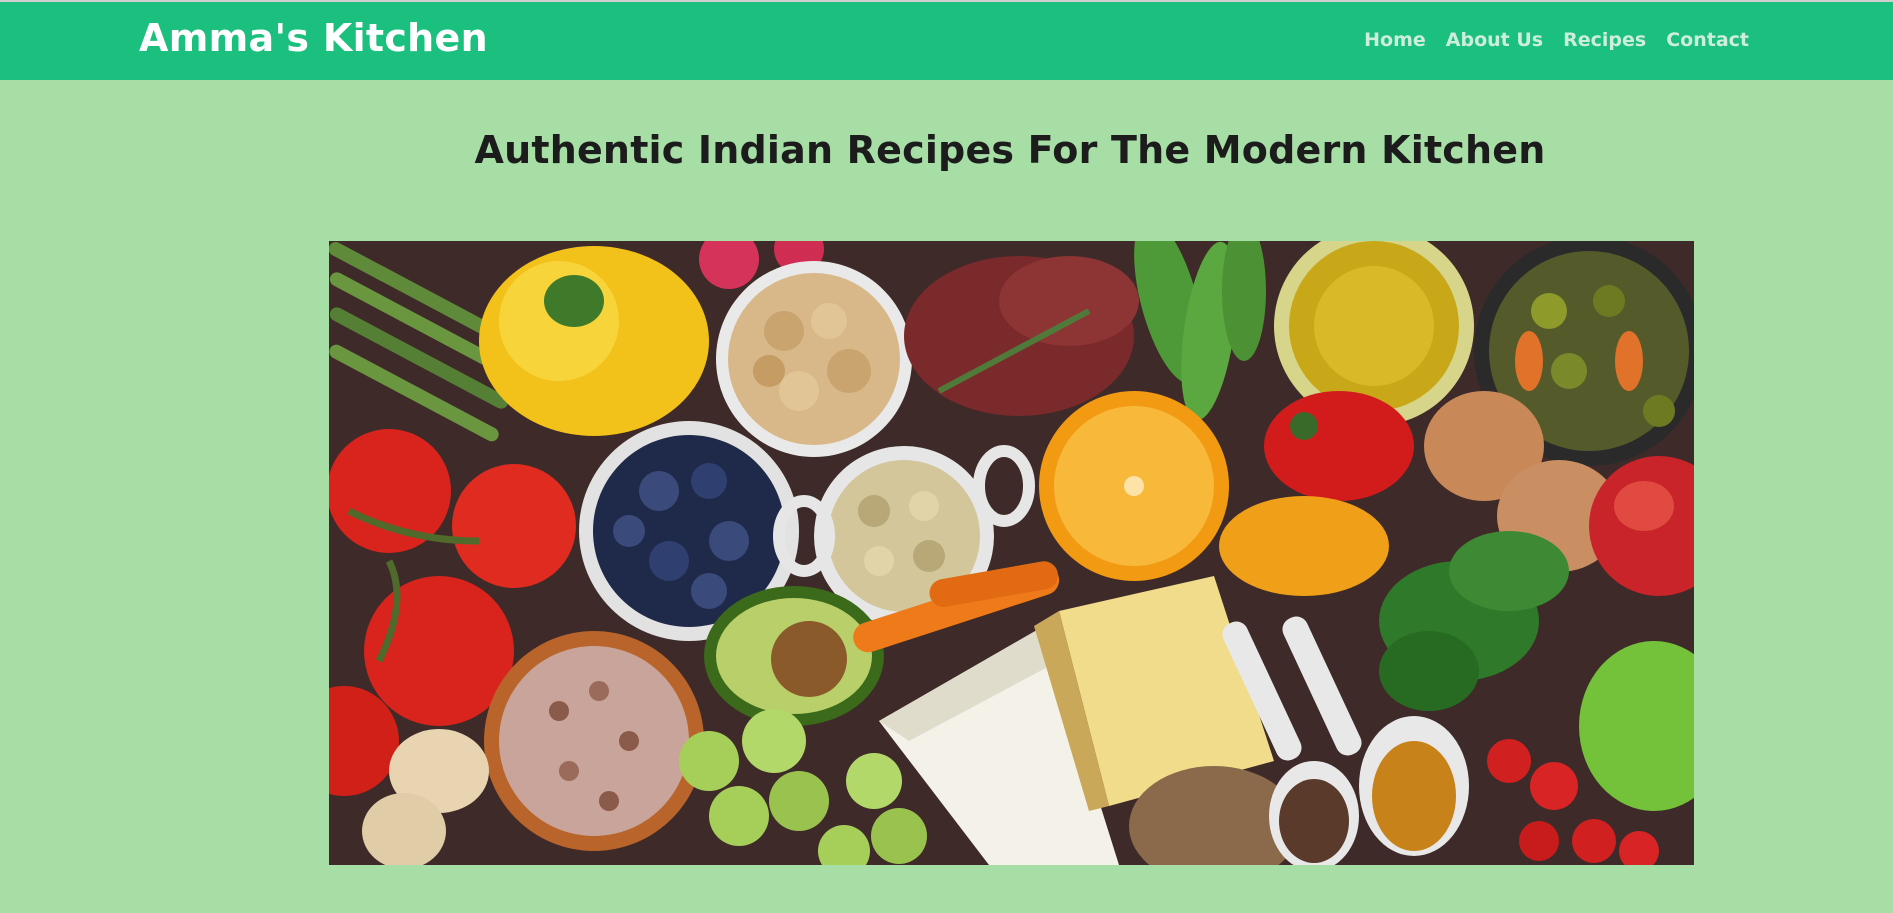 This screenshot has width=1893, height=913. Describe the element at coordinates (594, 741) in the screenshot. I see `beans-bowl` at that location.